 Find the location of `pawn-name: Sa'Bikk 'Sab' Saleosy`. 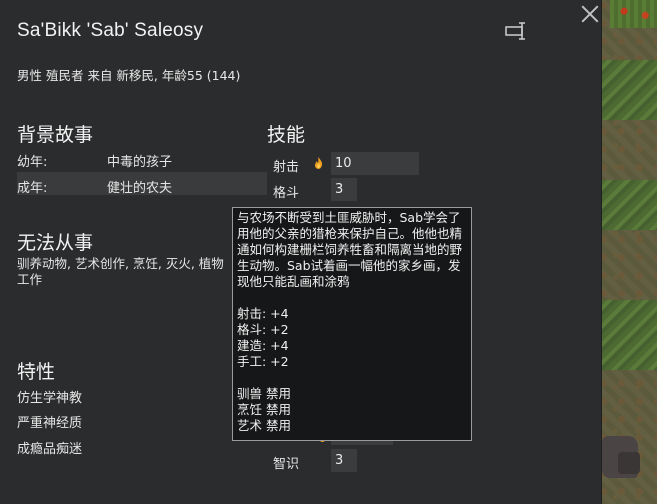

pawn-name: Sa'Bikk 'Sab' Saleosy is located at coordinates (110, 30).